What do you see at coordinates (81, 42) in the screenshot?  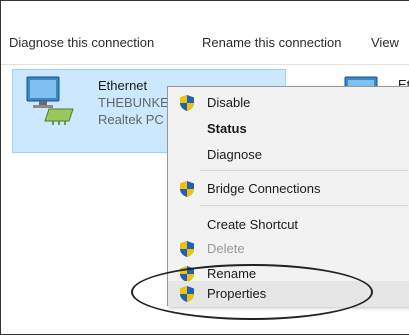 I see `diagnose-connection-button: Diagnose this connection` at bounding box center [81, 42].